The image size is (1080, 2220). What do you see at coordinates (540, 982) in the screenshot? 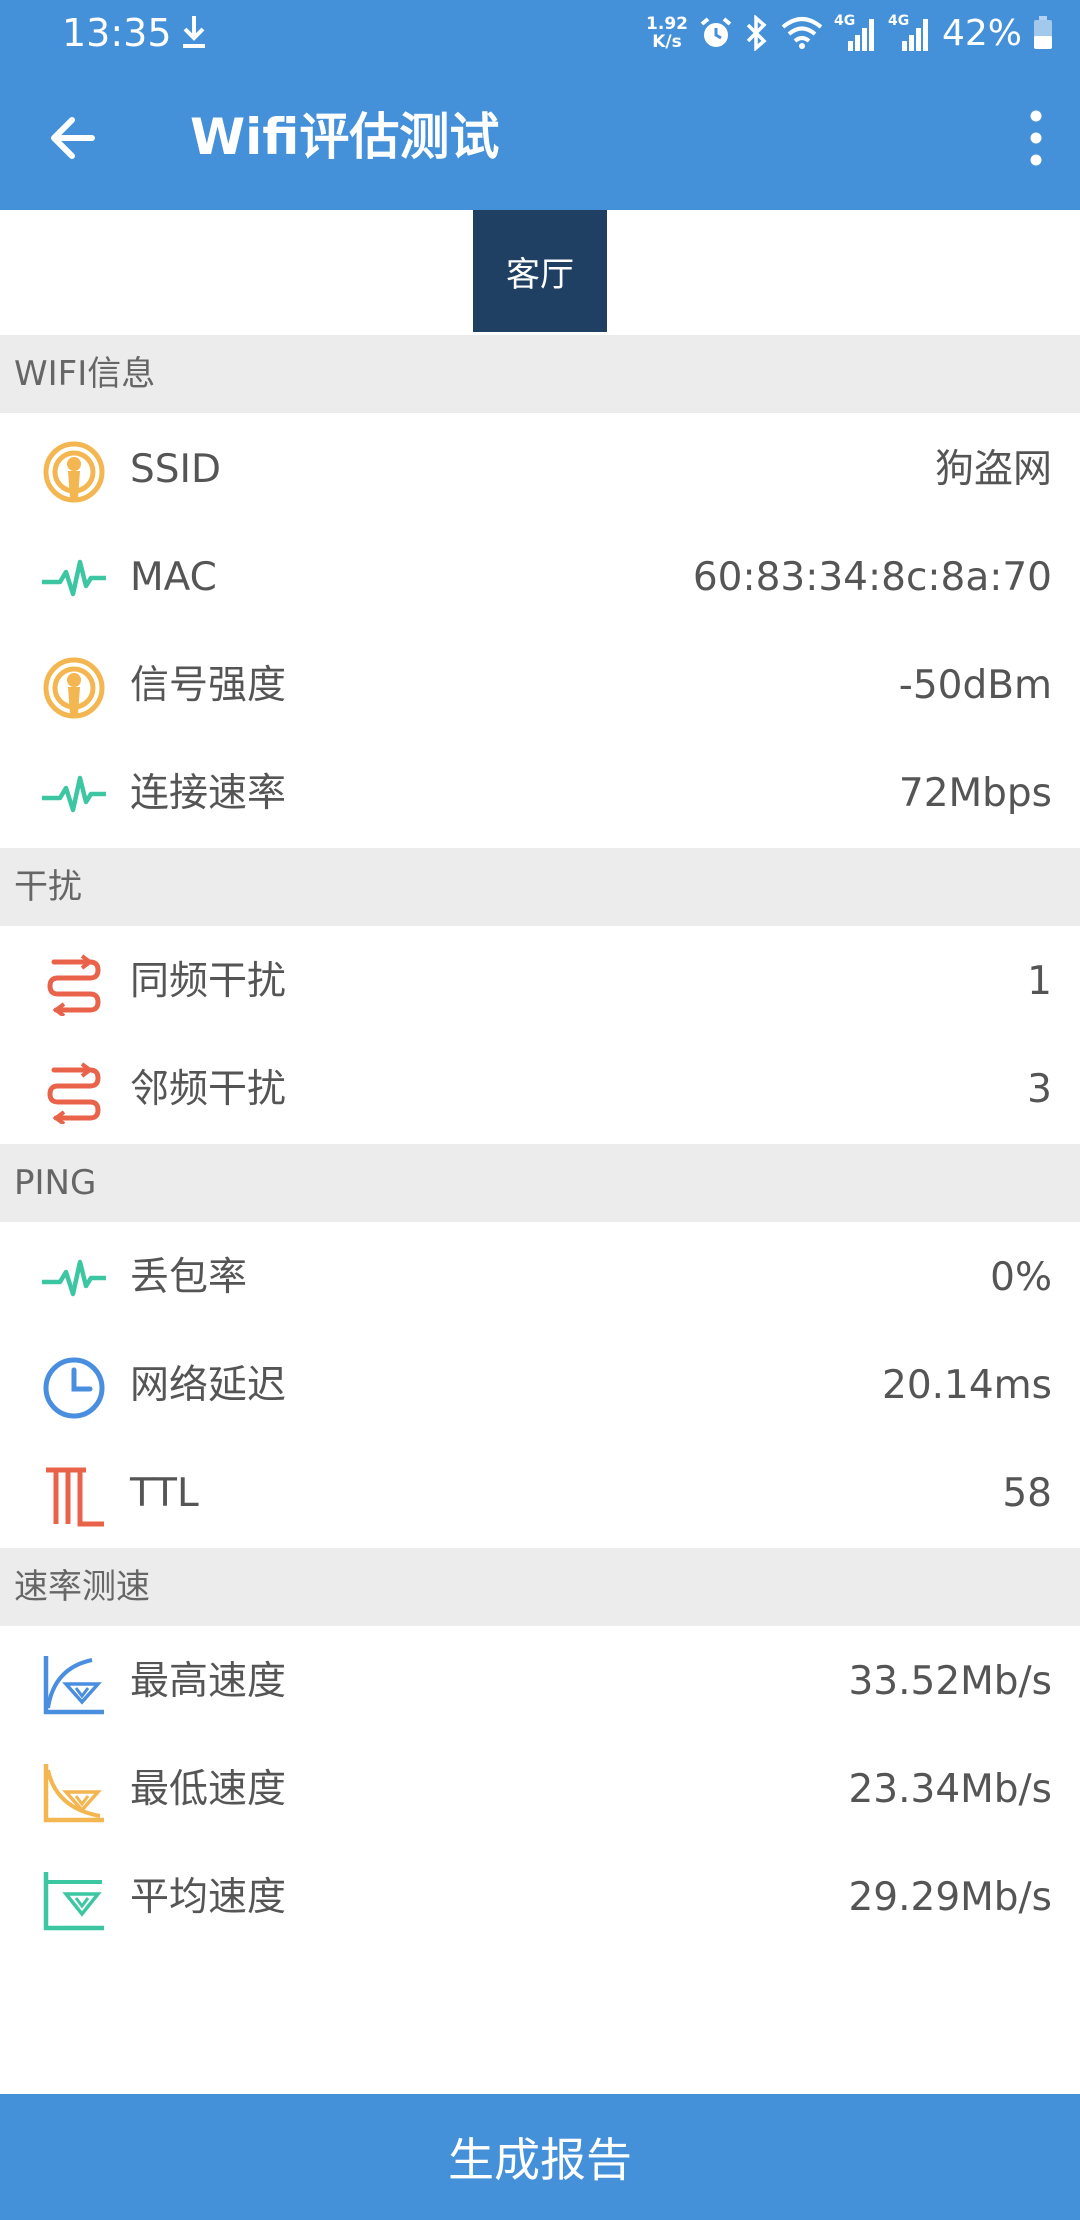
I see `info-row-co-channel: 同频干扰 1` at bounding box center [540, 982].